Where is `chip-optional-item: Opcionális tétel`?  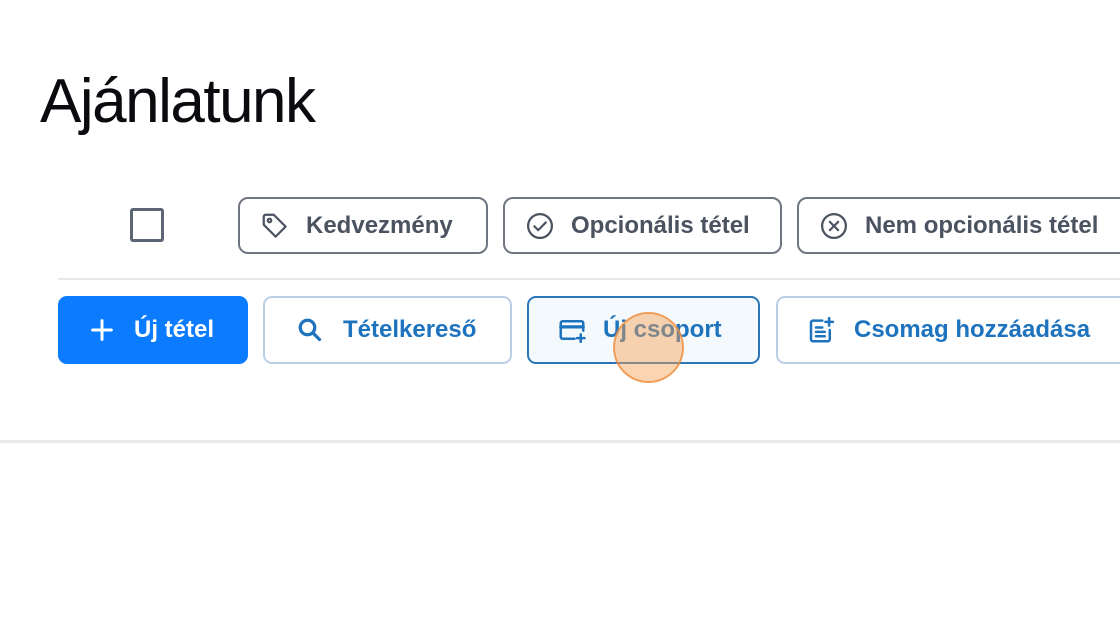 chip-optional-item: Opcionális tétel is located at coordinates (642, 225).